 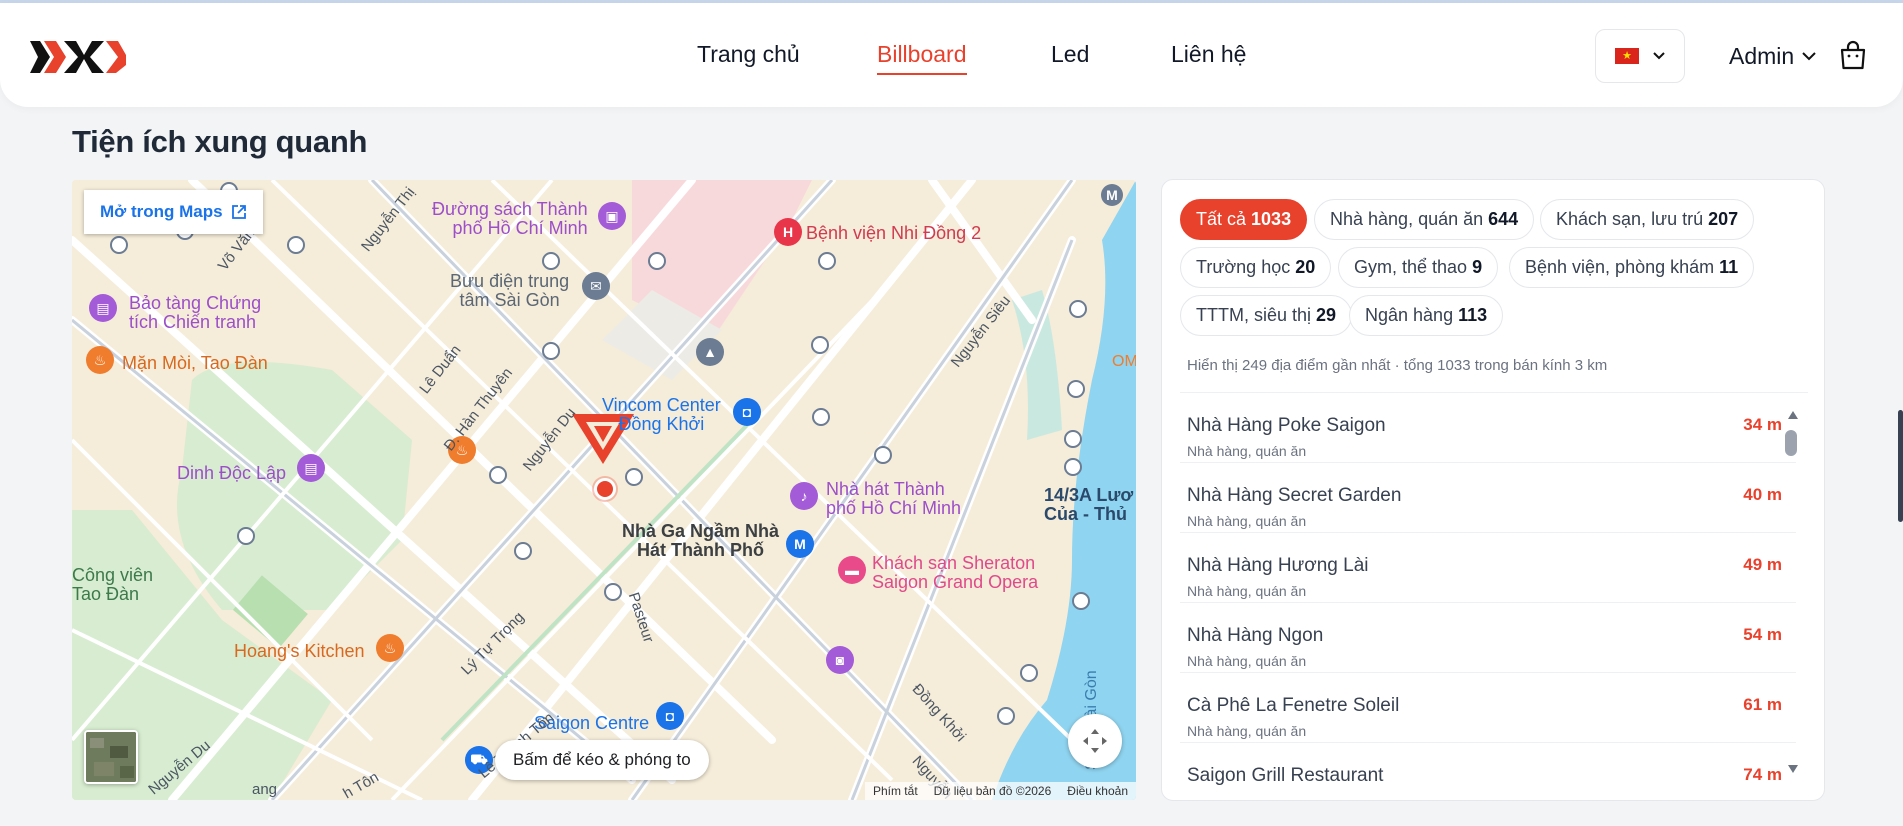 What do you see at coordinates (602, 760) in the screenshot?
I see `drag-zoom-hint: Bấm để kéo & phóng to` at bounding box center [602, 760].